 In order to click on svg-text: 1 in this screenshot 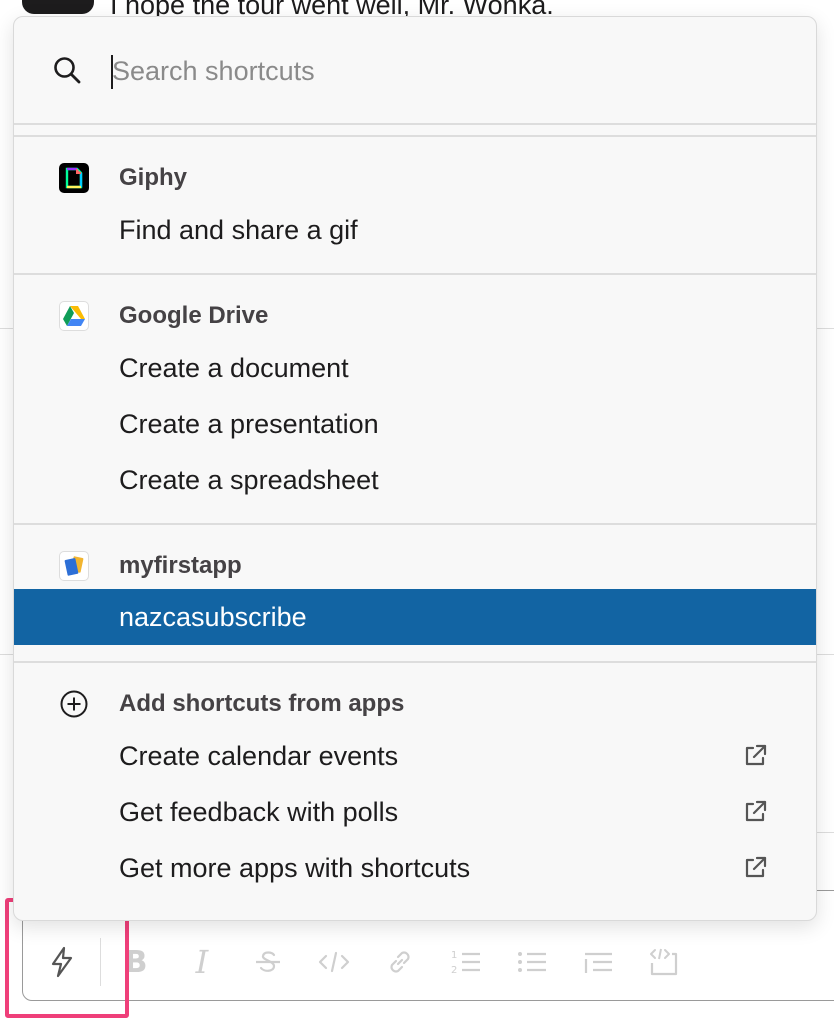, I will do `click(454, 955)`.